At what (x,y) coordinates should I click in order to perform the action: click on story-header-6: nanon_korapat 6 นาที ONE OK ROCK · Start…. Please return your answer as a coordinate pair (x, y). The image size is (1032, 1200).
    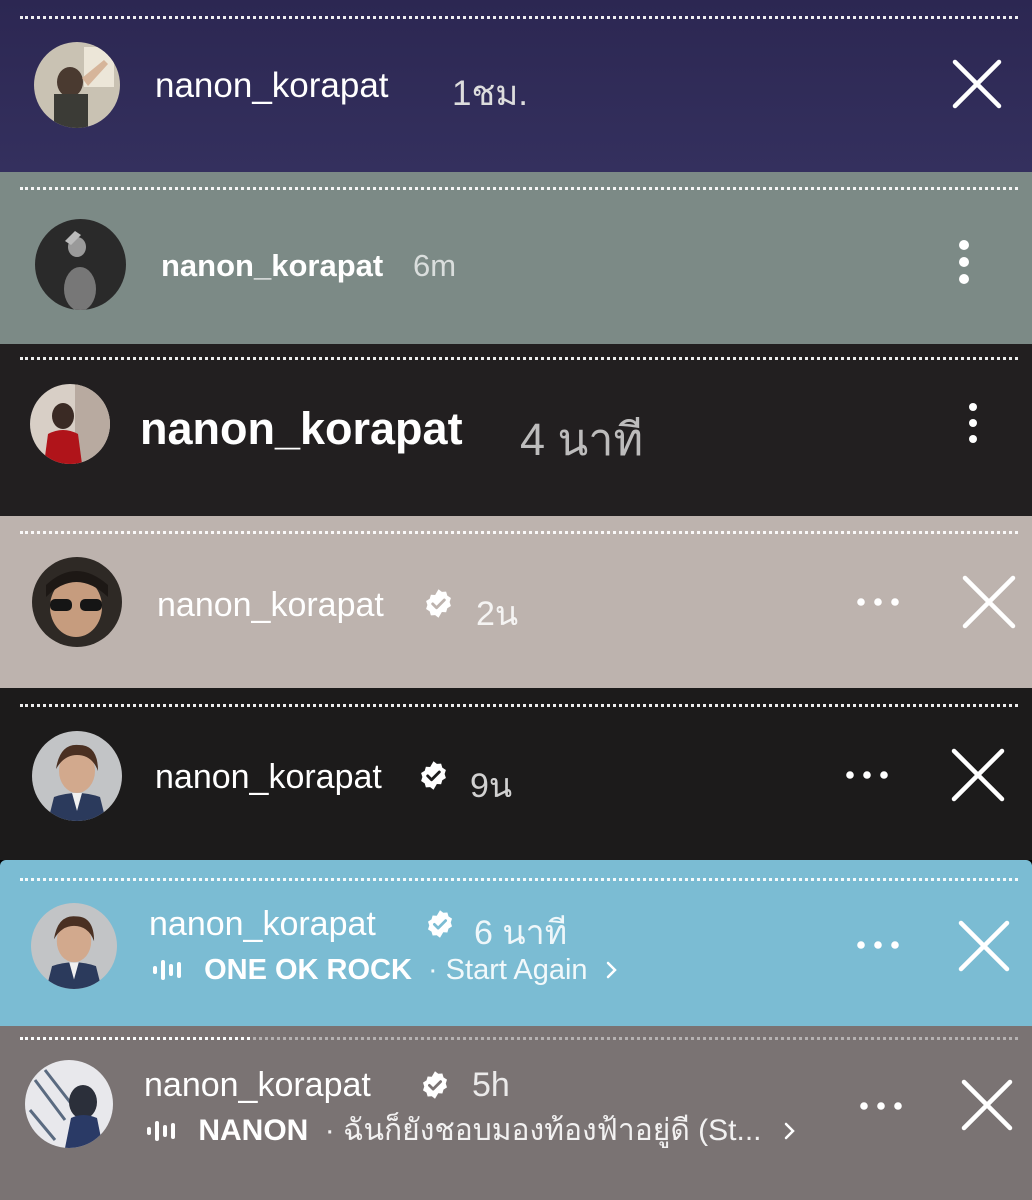
    Looking at the image, I should click on (516, 943).